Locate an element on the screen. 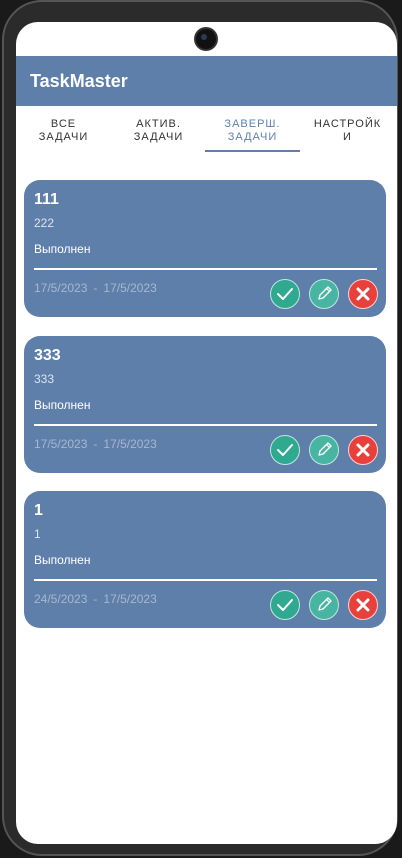 This screenshot has width=402, height=858. front-camera is located at coordinates (206, 39).